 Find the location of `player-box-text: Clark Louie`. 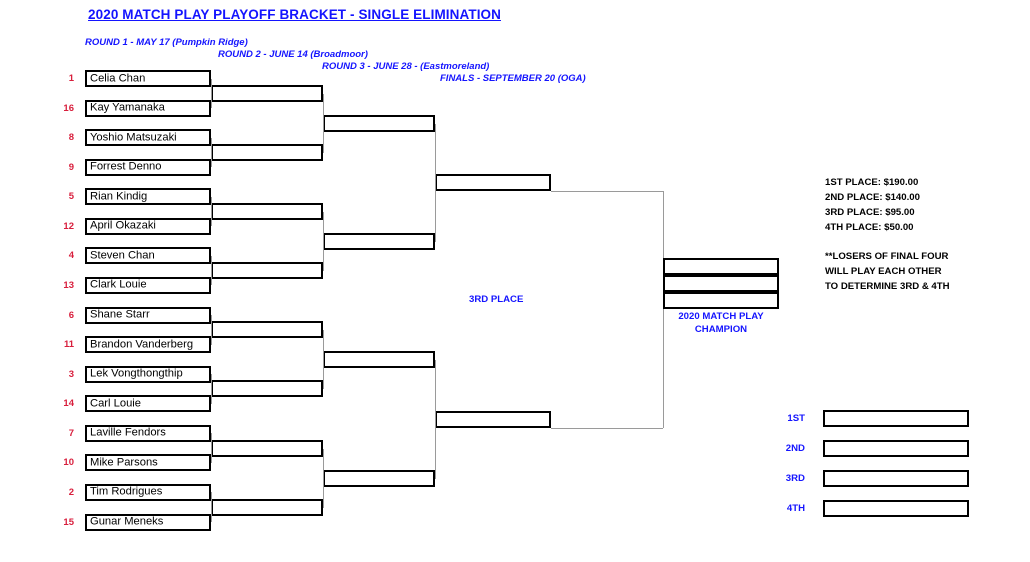

player-box-text: Clark Louie is located at coordinates (118, 284).